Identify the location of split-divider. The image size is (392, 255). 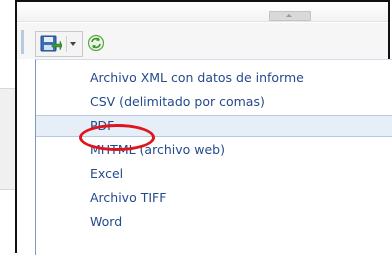
(66, 44).